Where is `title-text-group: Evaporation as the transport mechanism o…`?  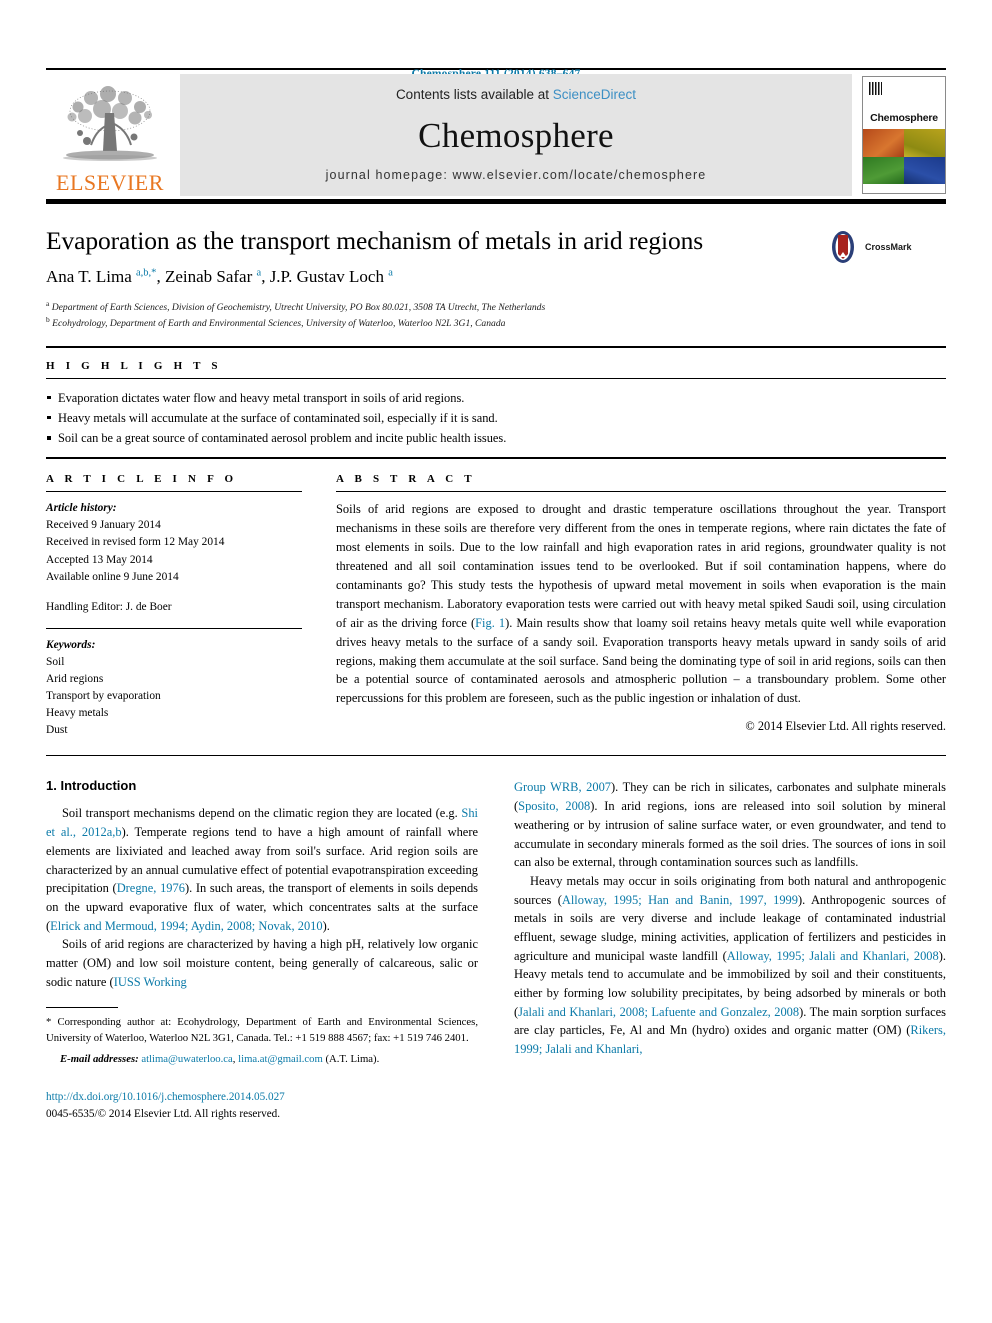
title-text-group: Evaporation as the transport mechanism o… is located at coordinates (436, 278).